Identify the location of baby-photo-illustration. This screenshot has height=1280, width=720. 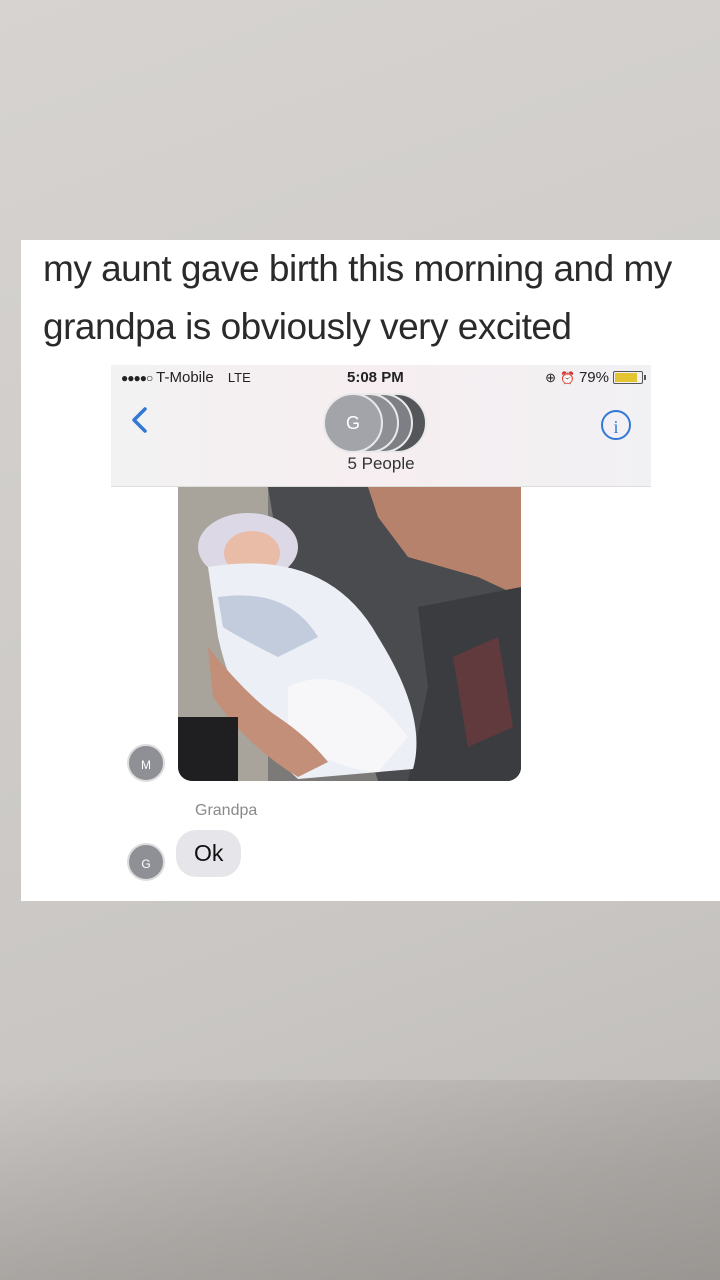
(349, 634).